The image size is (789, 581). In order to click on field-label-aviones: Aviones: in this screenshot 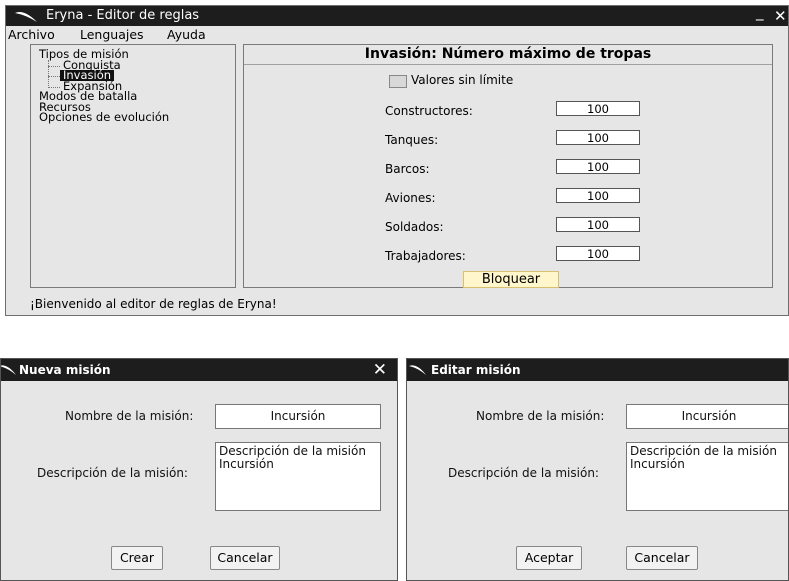, I will do `click(410, 198)`.